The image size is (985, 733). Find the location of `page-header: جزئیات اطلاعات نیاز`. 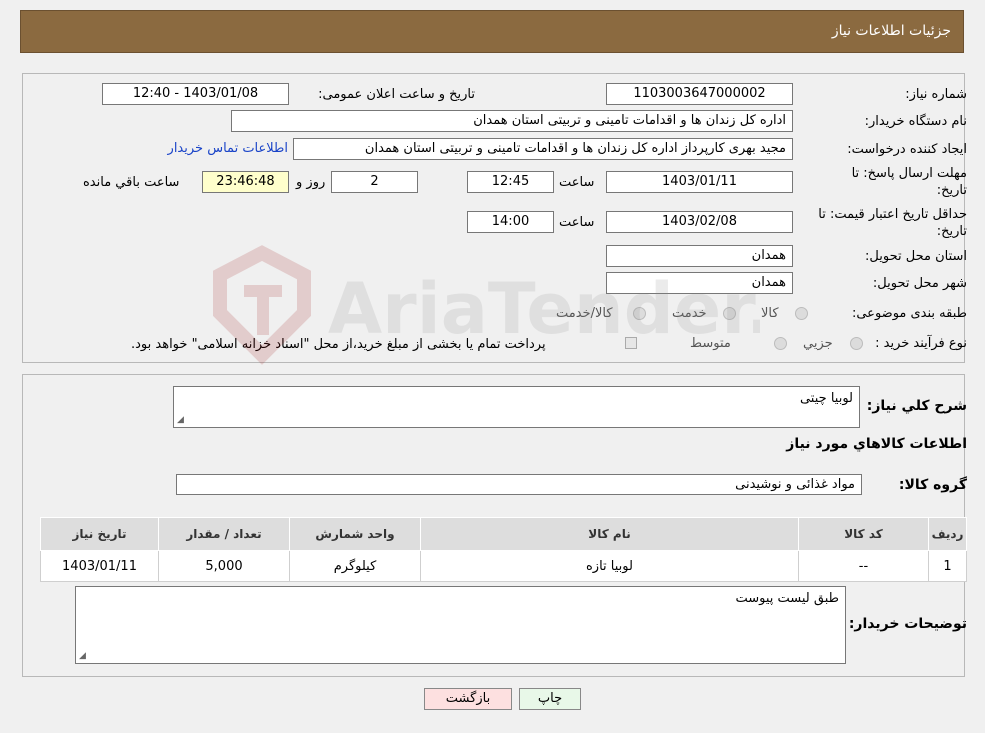

page-header: جزئیات اطلاعات نیاز is located at coordinates (492, 31).